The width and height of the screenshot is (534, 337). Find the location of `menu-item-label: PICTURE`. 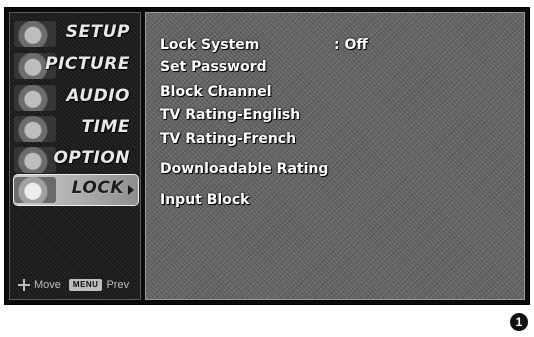

menu-item-label: PICTURE is located at coordinates (87, 64).